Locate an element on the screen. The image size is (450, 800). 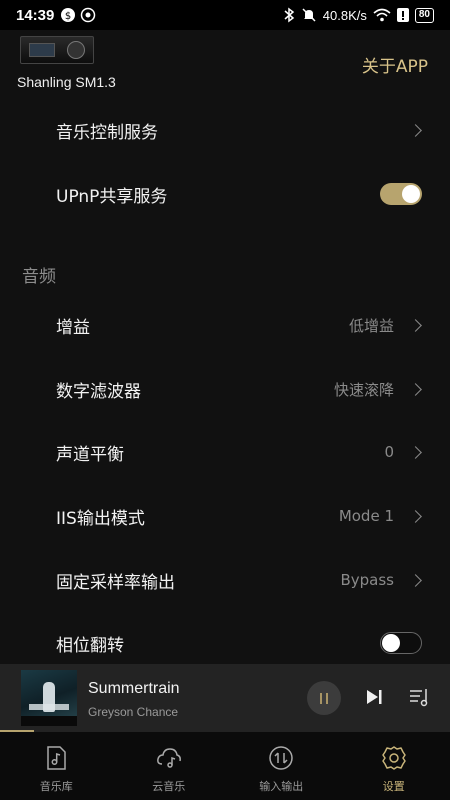
phase-invert-toggle is located at coordinates (401, 643).